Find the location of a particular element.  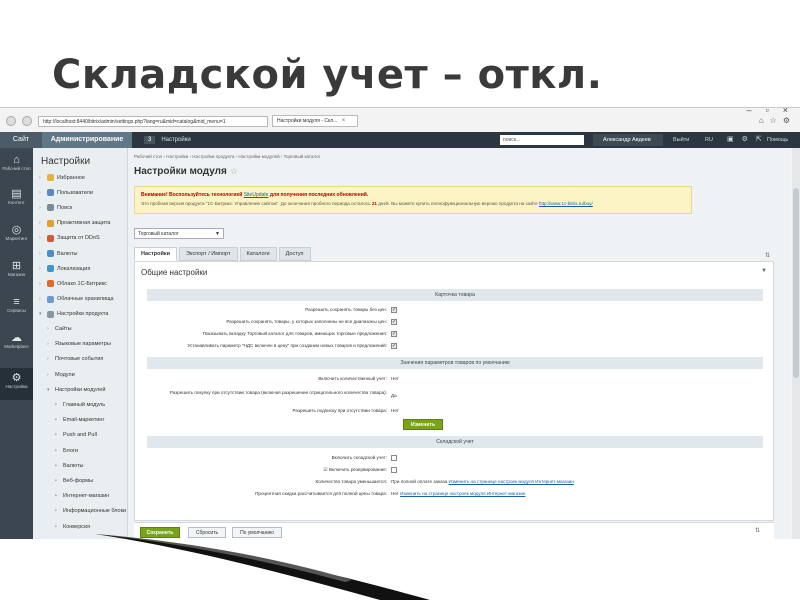

tab-catalogs: Каталоги is located at coordinates (258, 254).